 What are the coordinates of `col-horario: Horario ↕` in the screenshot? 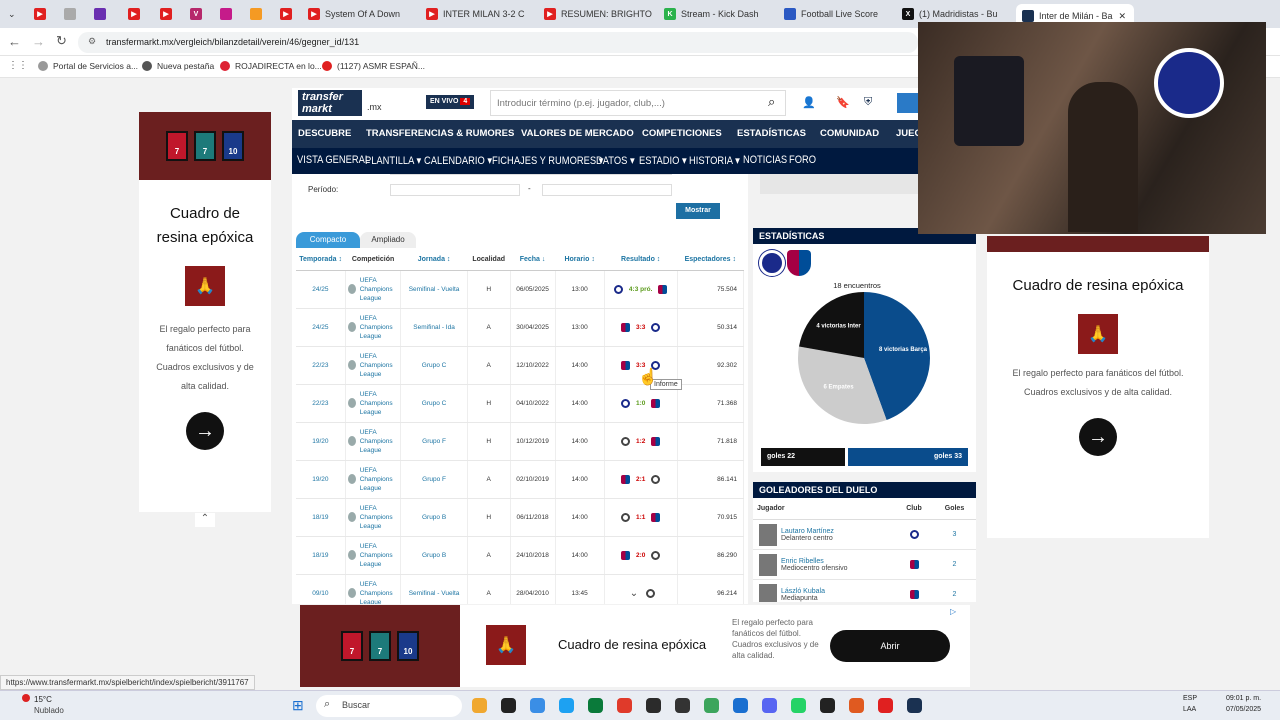 It's located at (580, 260).